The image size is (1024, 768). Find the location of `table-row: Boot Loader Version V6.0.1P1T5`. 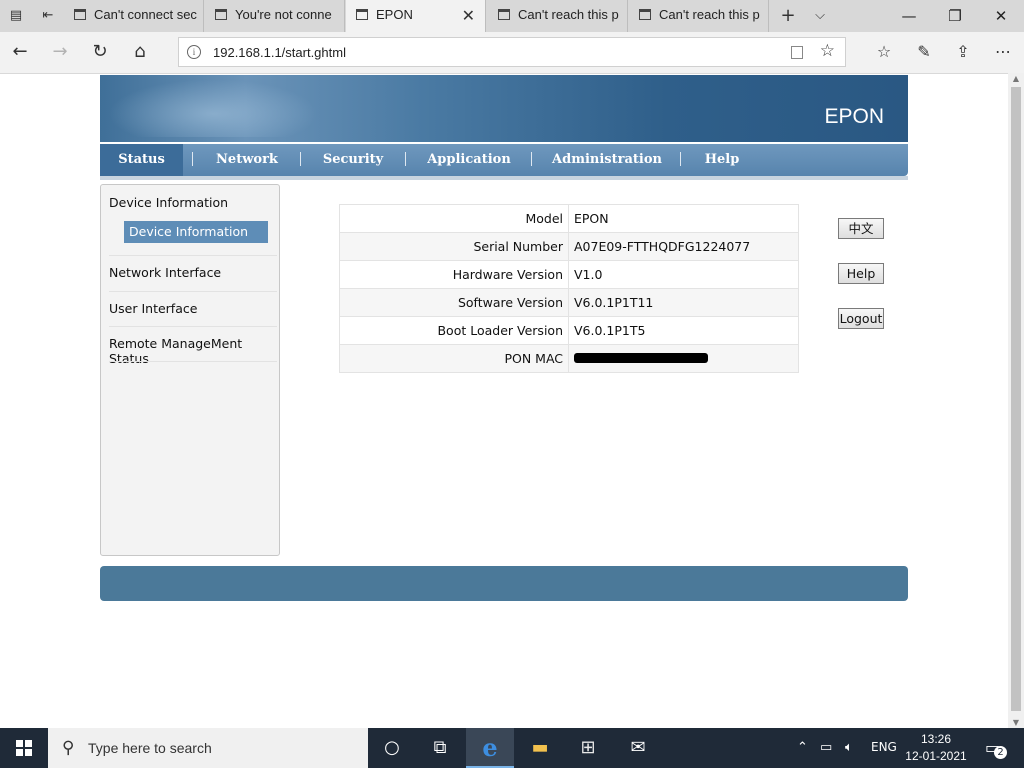

table-row: Boot Loader Version V6.0.1P1T5 is located at coordinates (569, 330).